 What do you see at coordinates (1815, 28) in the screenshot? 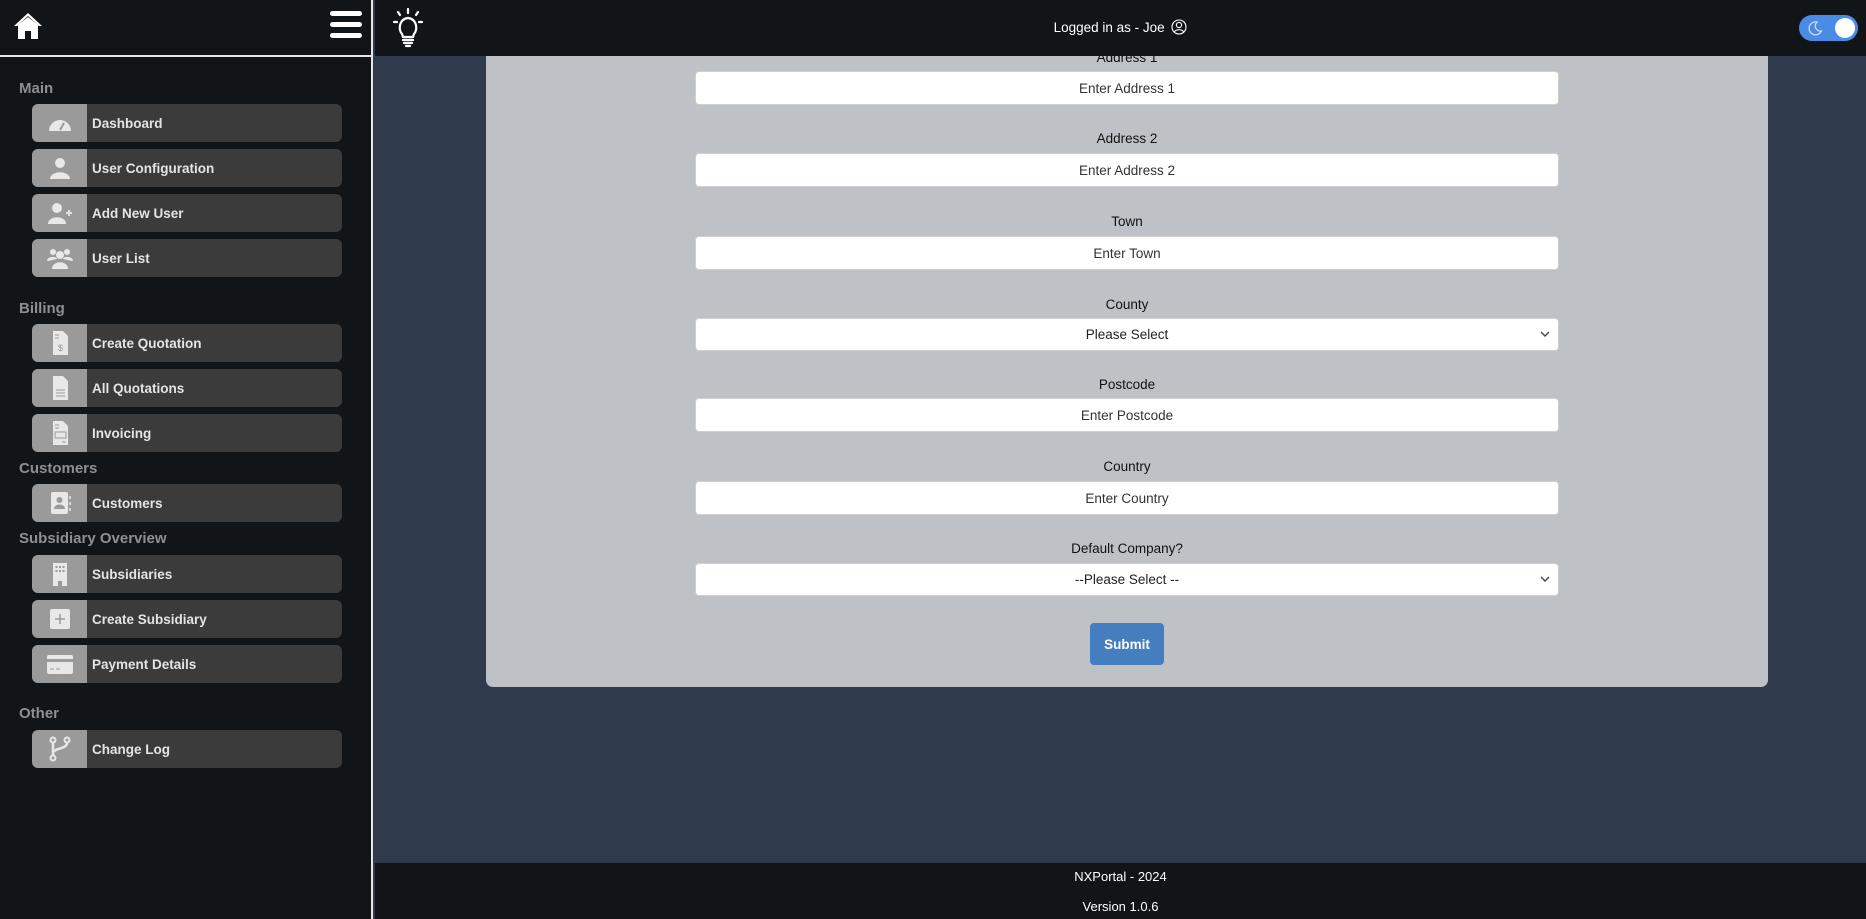
I see `moon-icon` at bounding box center [1815, 28].